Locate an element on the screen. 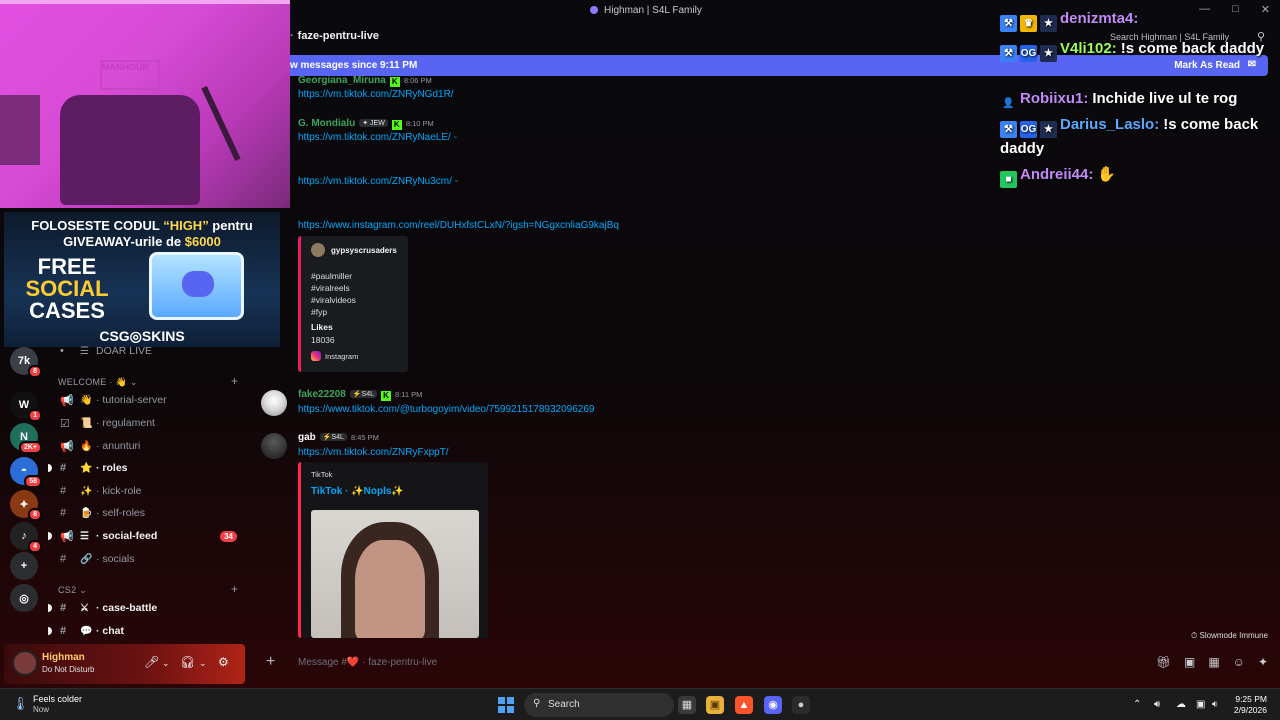 The height and width of the screenshot is (720, 1280). weather-widget: 🌡︎ Feels colder Now is located at coordinates (47, 704).